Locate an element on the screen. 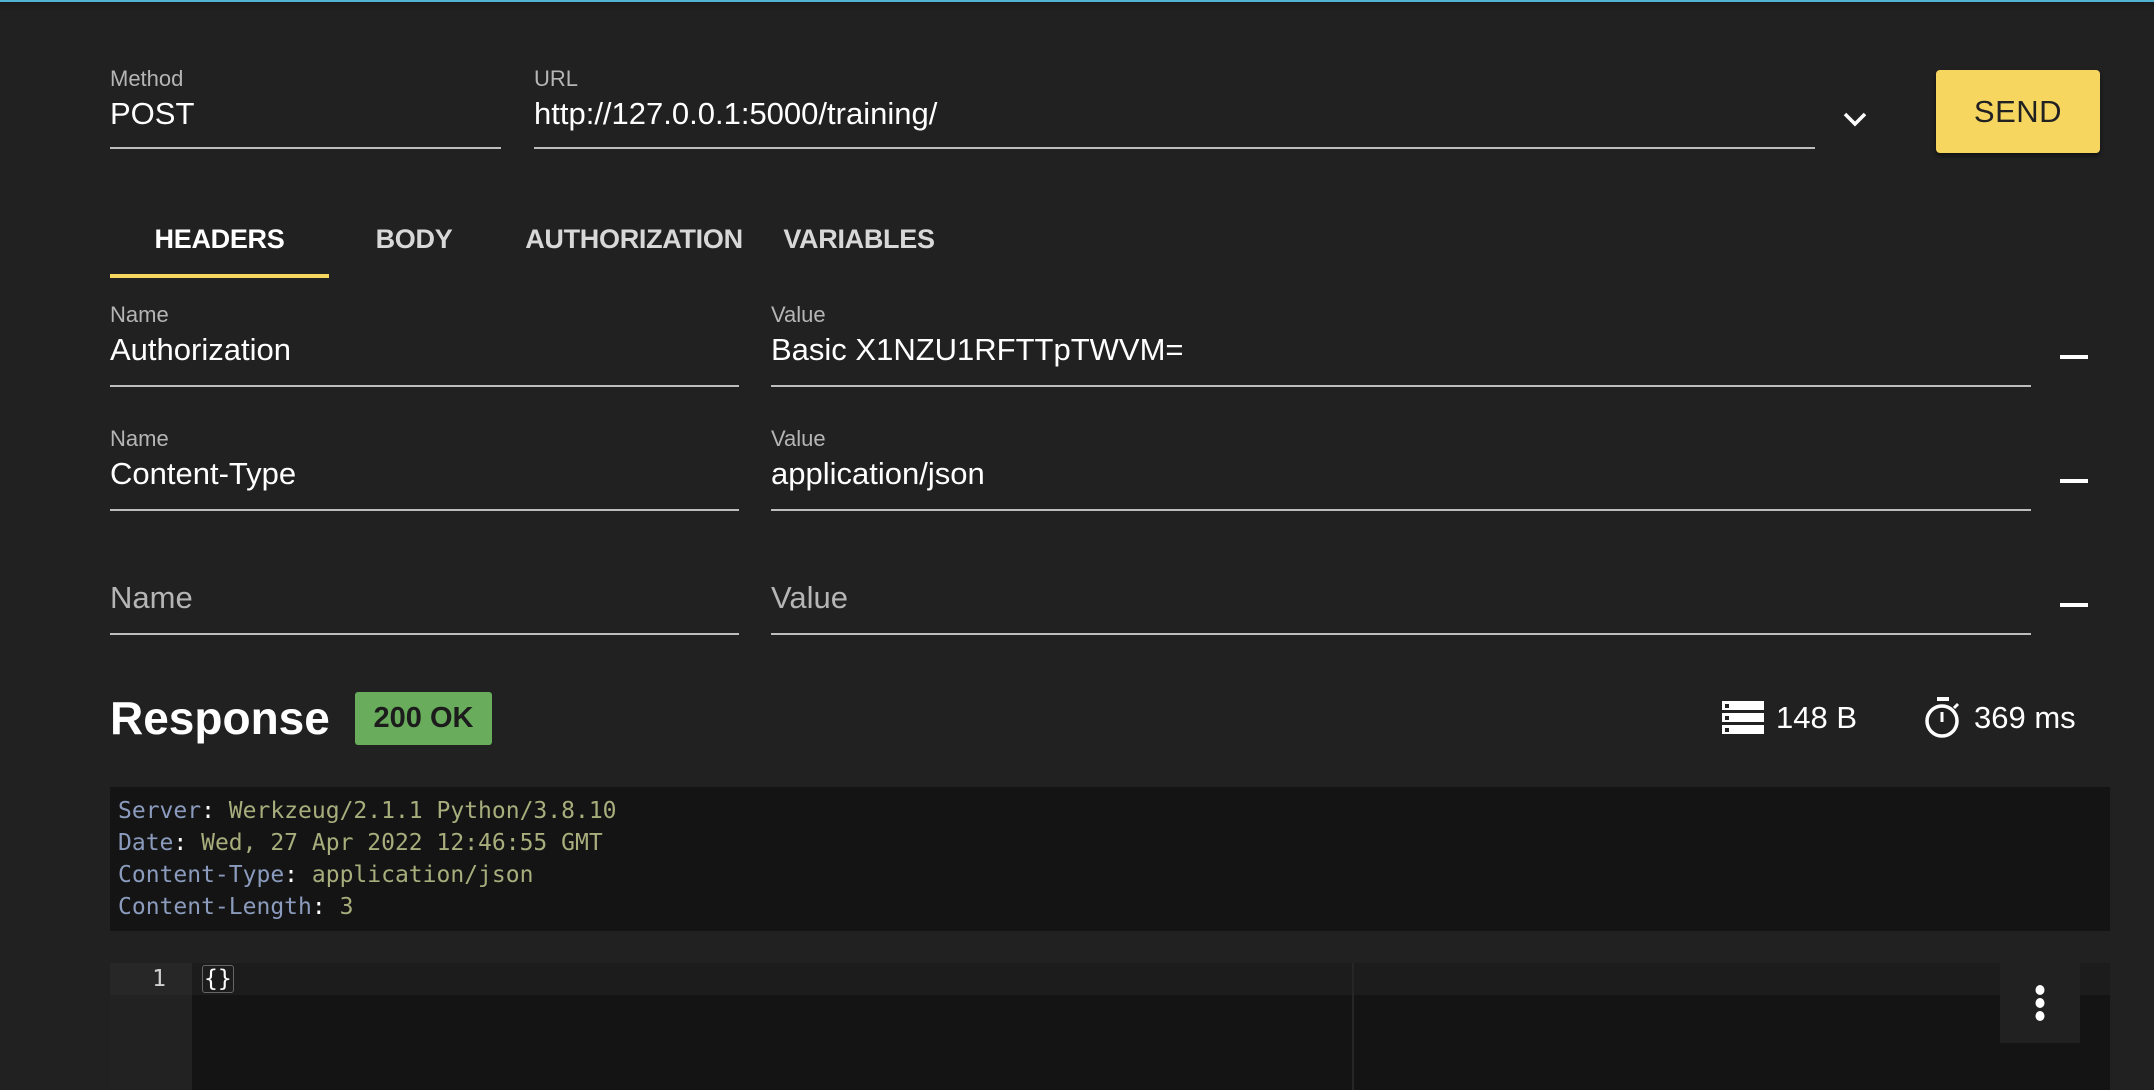  request-tabs: HEADERS BODY AUTHORIZATION VARIABLES is located at coordinates (529, 239).